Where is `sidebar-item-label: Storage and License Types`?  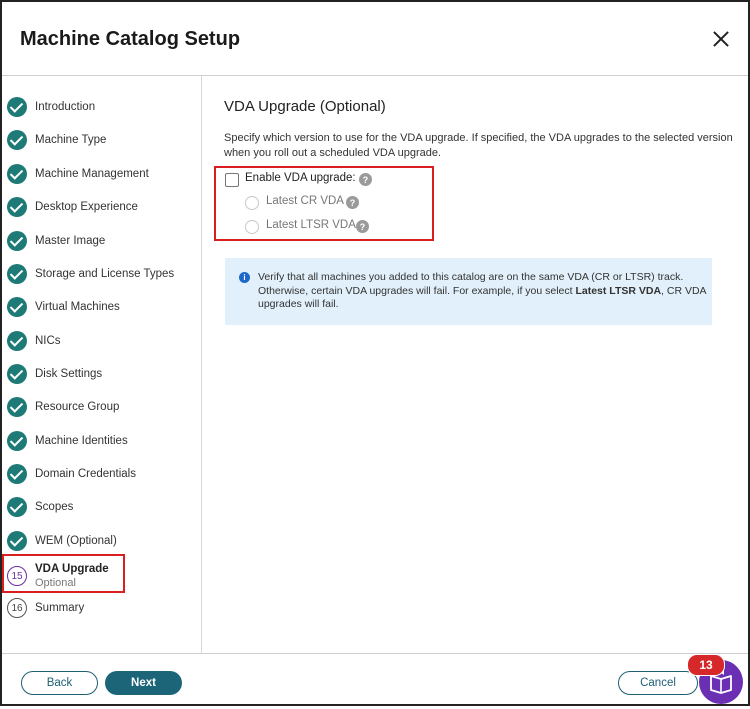 sidebar-item-label: Storage and License Types is located at coordinates (105, 274).